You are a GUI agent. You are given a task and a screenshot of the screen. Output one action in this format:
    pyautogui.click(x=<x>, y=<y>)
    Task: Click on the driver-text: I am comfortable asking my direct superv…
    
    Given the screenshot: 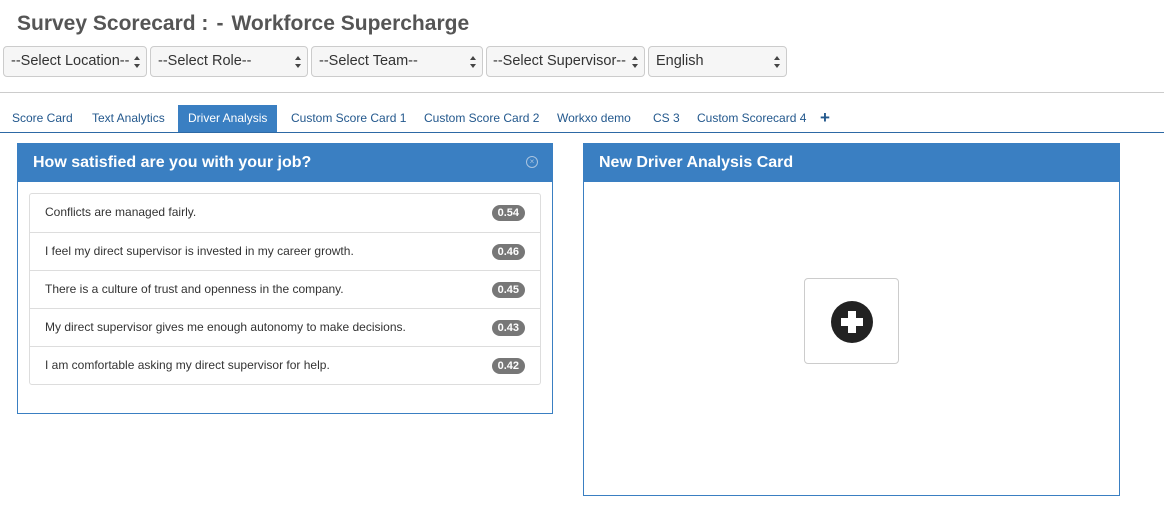 What is the action you would take?
    pyautogui.click(x=187, y=365)
    